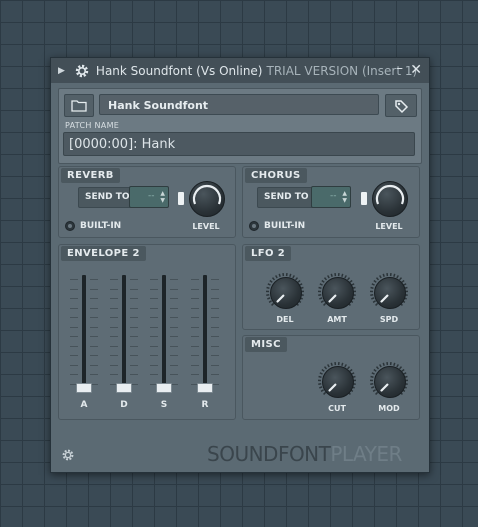 The width and height of the screenshot is (478, 527). Describe the element at coordinates (400, 68) in the screenshot. I see `minimize-button: –` at that location.